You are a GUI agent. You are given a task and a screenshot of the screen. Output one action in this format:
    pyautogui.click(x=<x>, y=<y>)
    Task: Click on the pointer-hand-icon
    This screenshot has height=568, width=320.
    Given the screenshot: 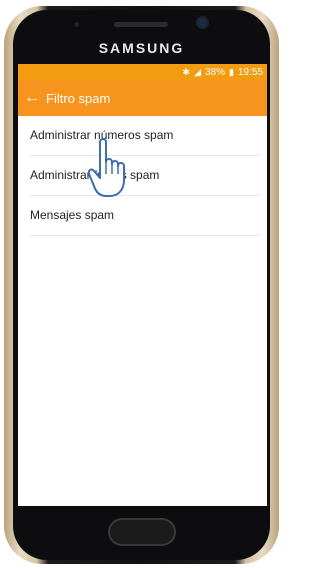 What is the action you would take?
    pyautogui.click(x=106, y=167)
    